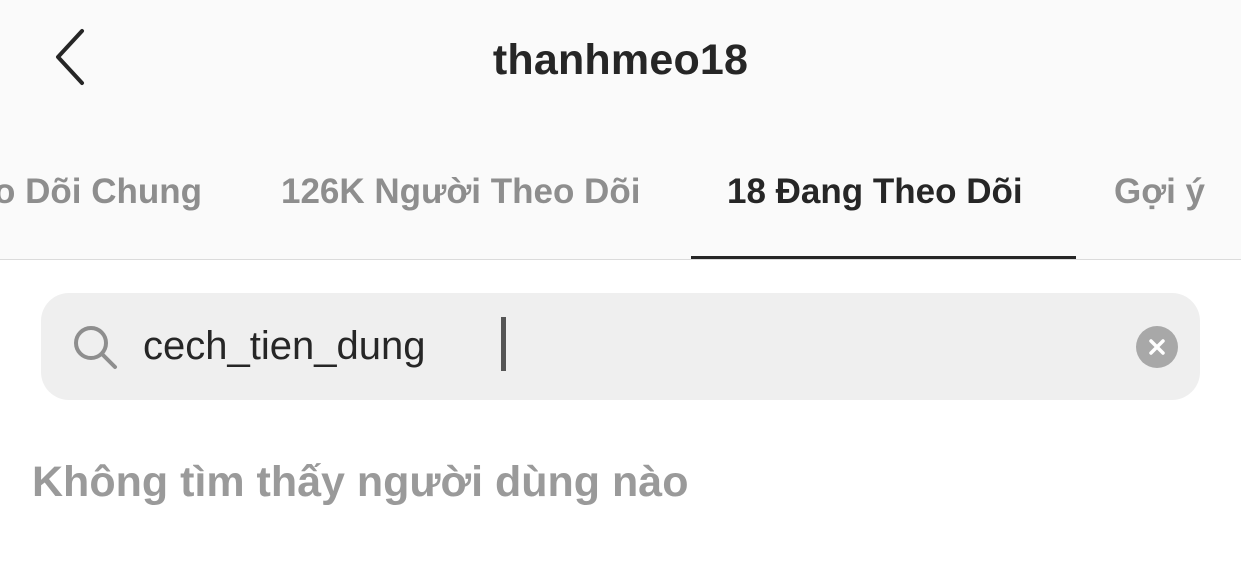 This screenshot has height=569, width=1241. Describe the element at coordinates (460, 192) in the screenshot. I see `tab-followers: 126K Người Theo Dõi` at that location.